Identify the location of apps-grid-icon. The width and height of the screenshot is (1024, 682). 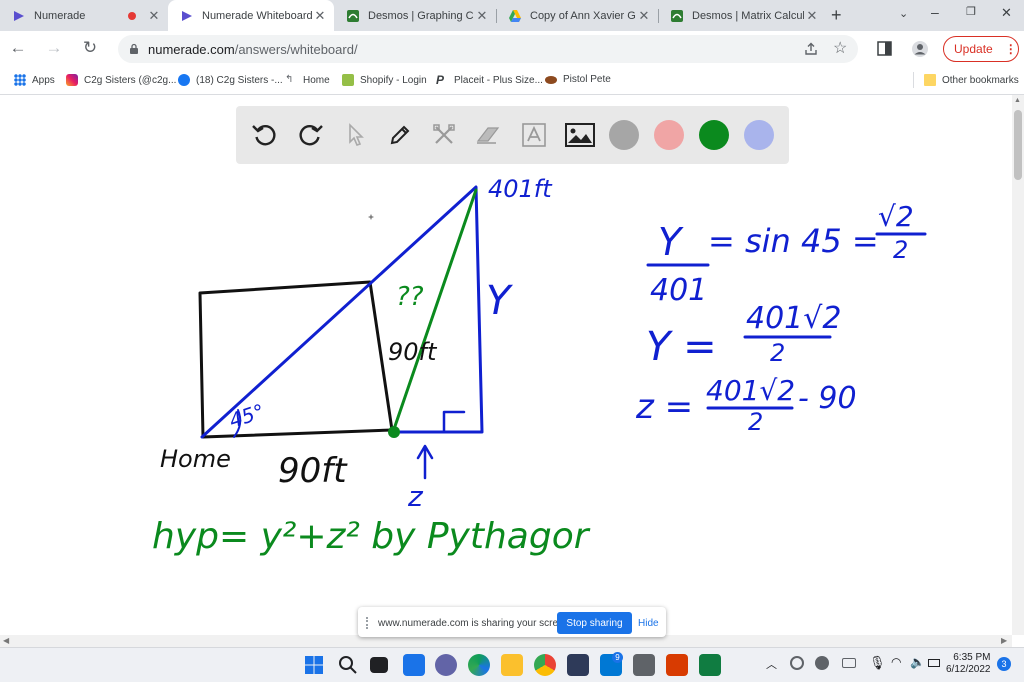
(20, 80).